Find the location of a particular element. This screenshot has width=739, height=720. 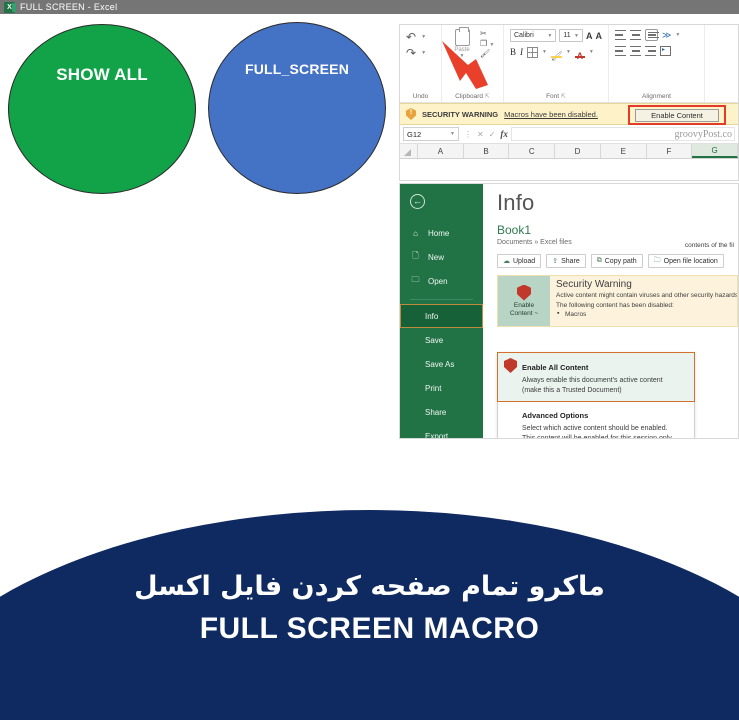

back-arrow-icon: ← is located at coordinates (417, 201).